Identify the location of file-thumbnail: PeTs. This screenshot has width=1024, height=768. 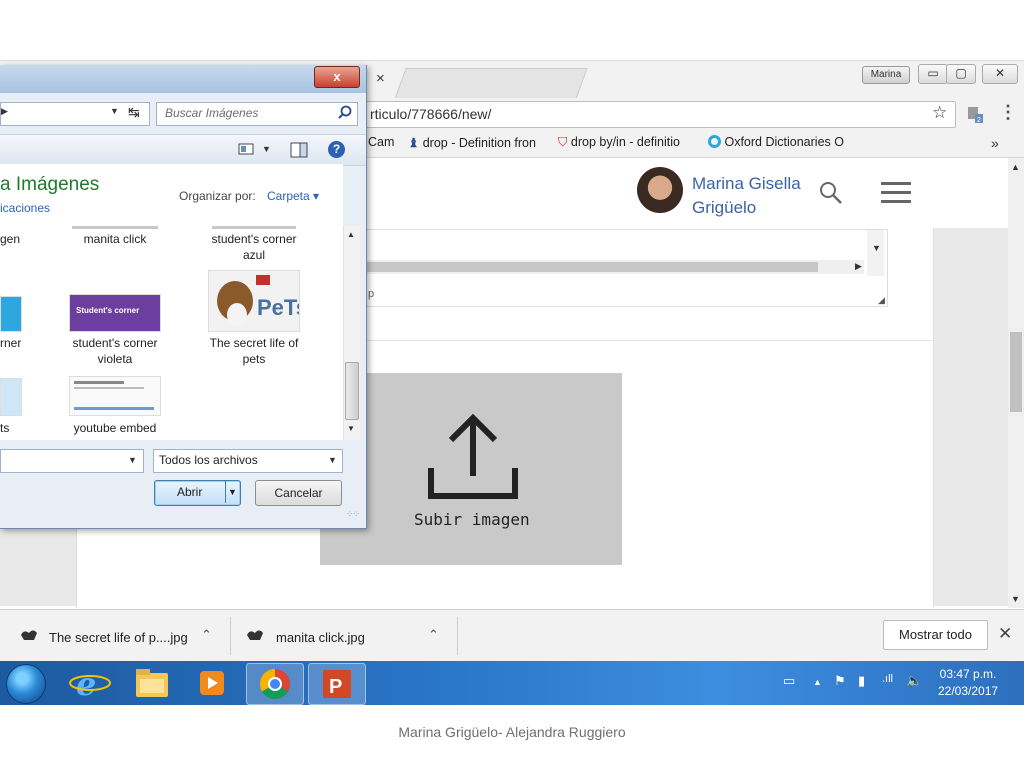
(258, 301).